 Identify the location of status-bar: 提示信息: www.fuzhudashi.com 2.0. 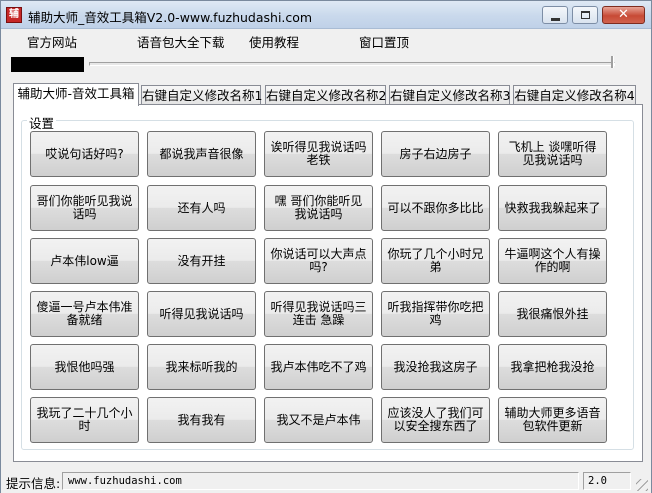
(326, 481).